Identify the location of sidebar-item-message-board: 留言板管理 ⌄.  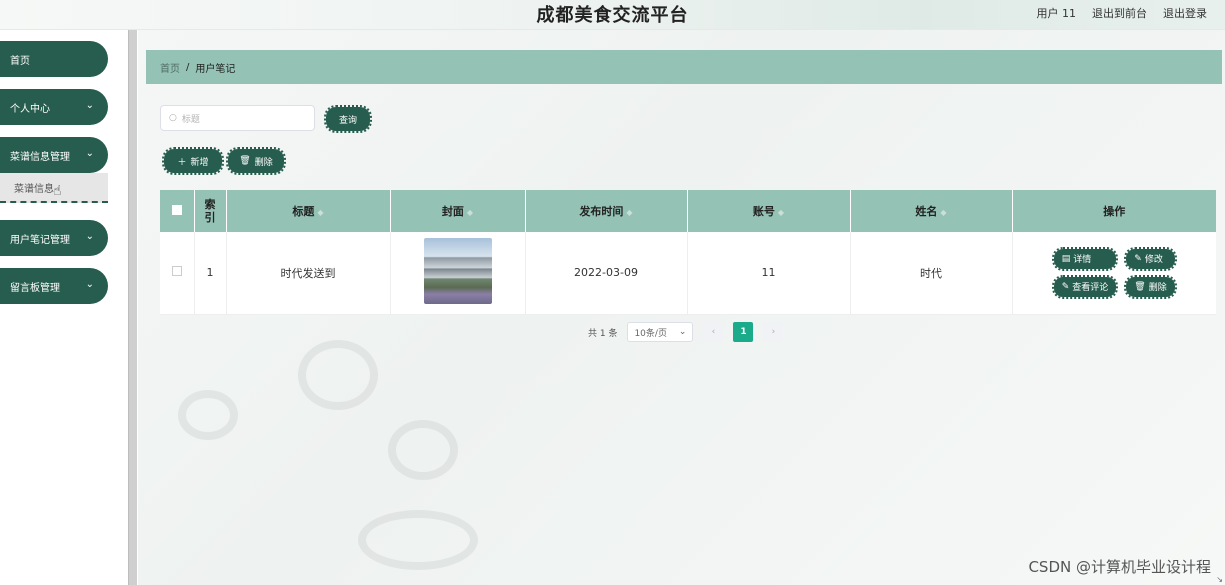
(54, 286).